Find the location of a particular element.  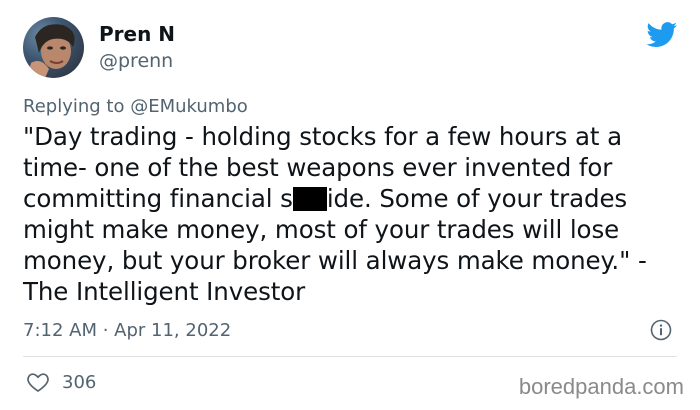

replying-to: Replying to @EMukumbo is located at coordinates (135, 106).